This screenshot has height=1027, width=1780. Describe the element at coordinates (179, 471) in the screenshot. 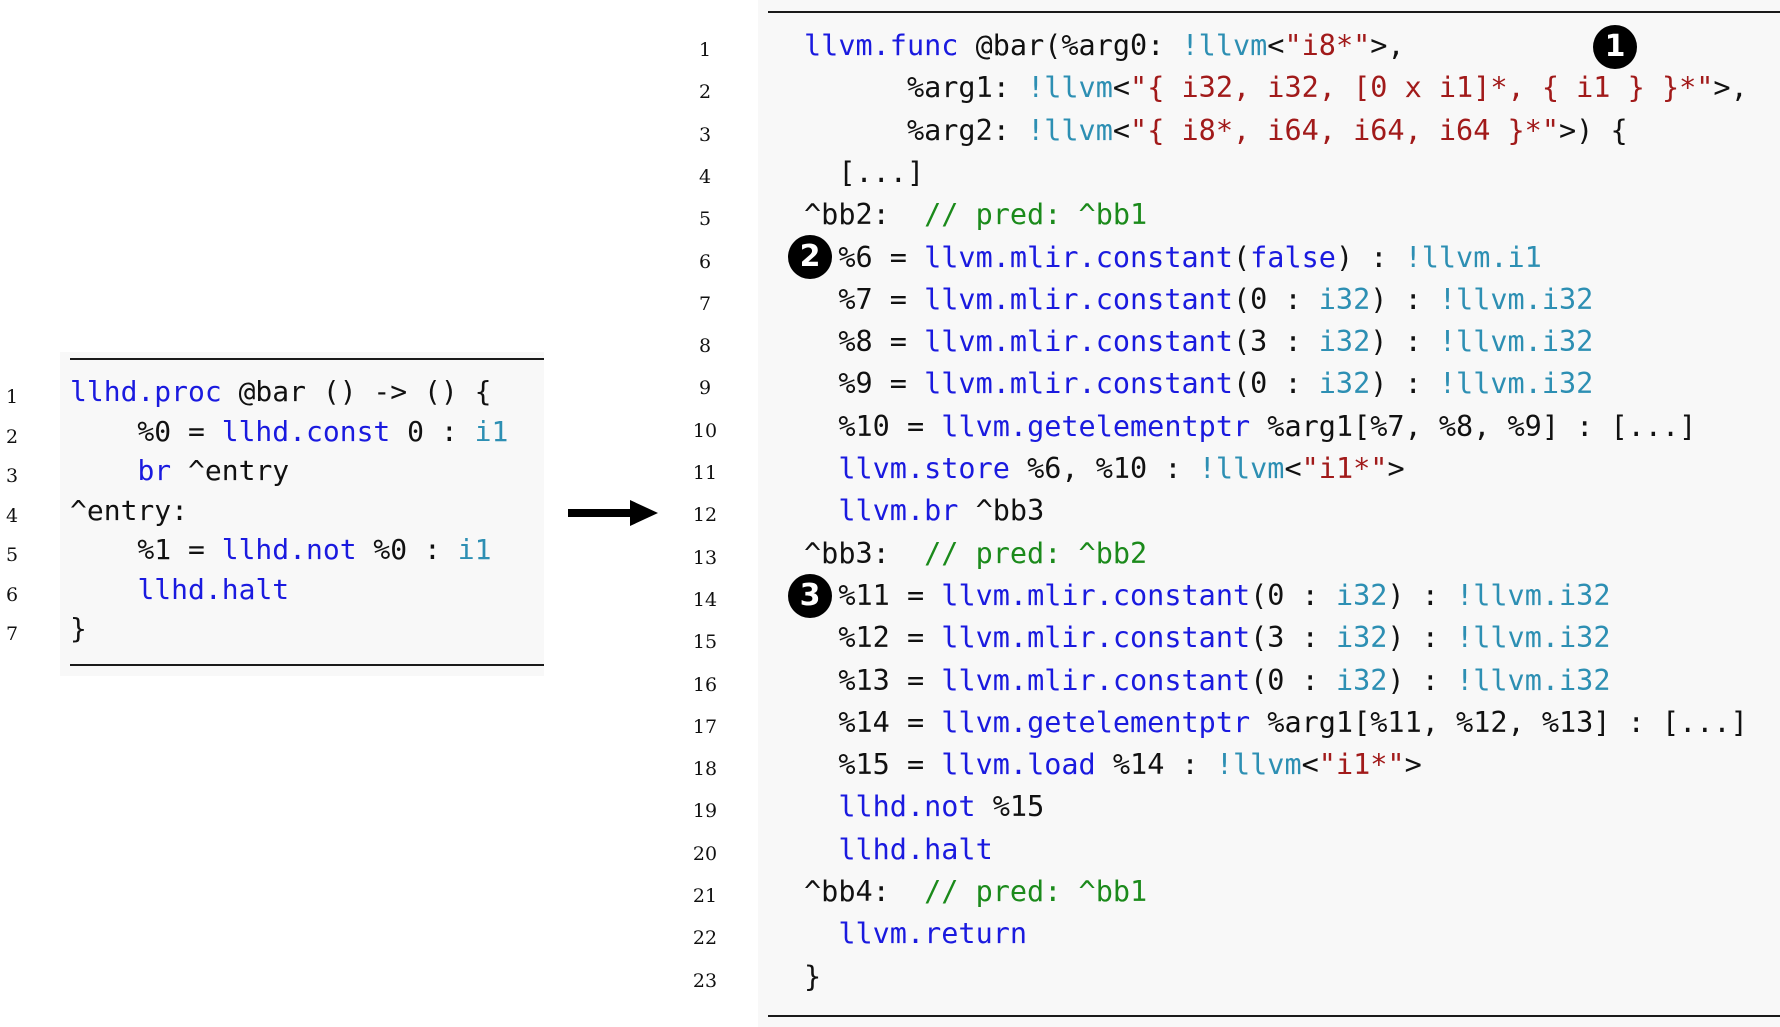

I see `code-line: br ^entry` at that location.